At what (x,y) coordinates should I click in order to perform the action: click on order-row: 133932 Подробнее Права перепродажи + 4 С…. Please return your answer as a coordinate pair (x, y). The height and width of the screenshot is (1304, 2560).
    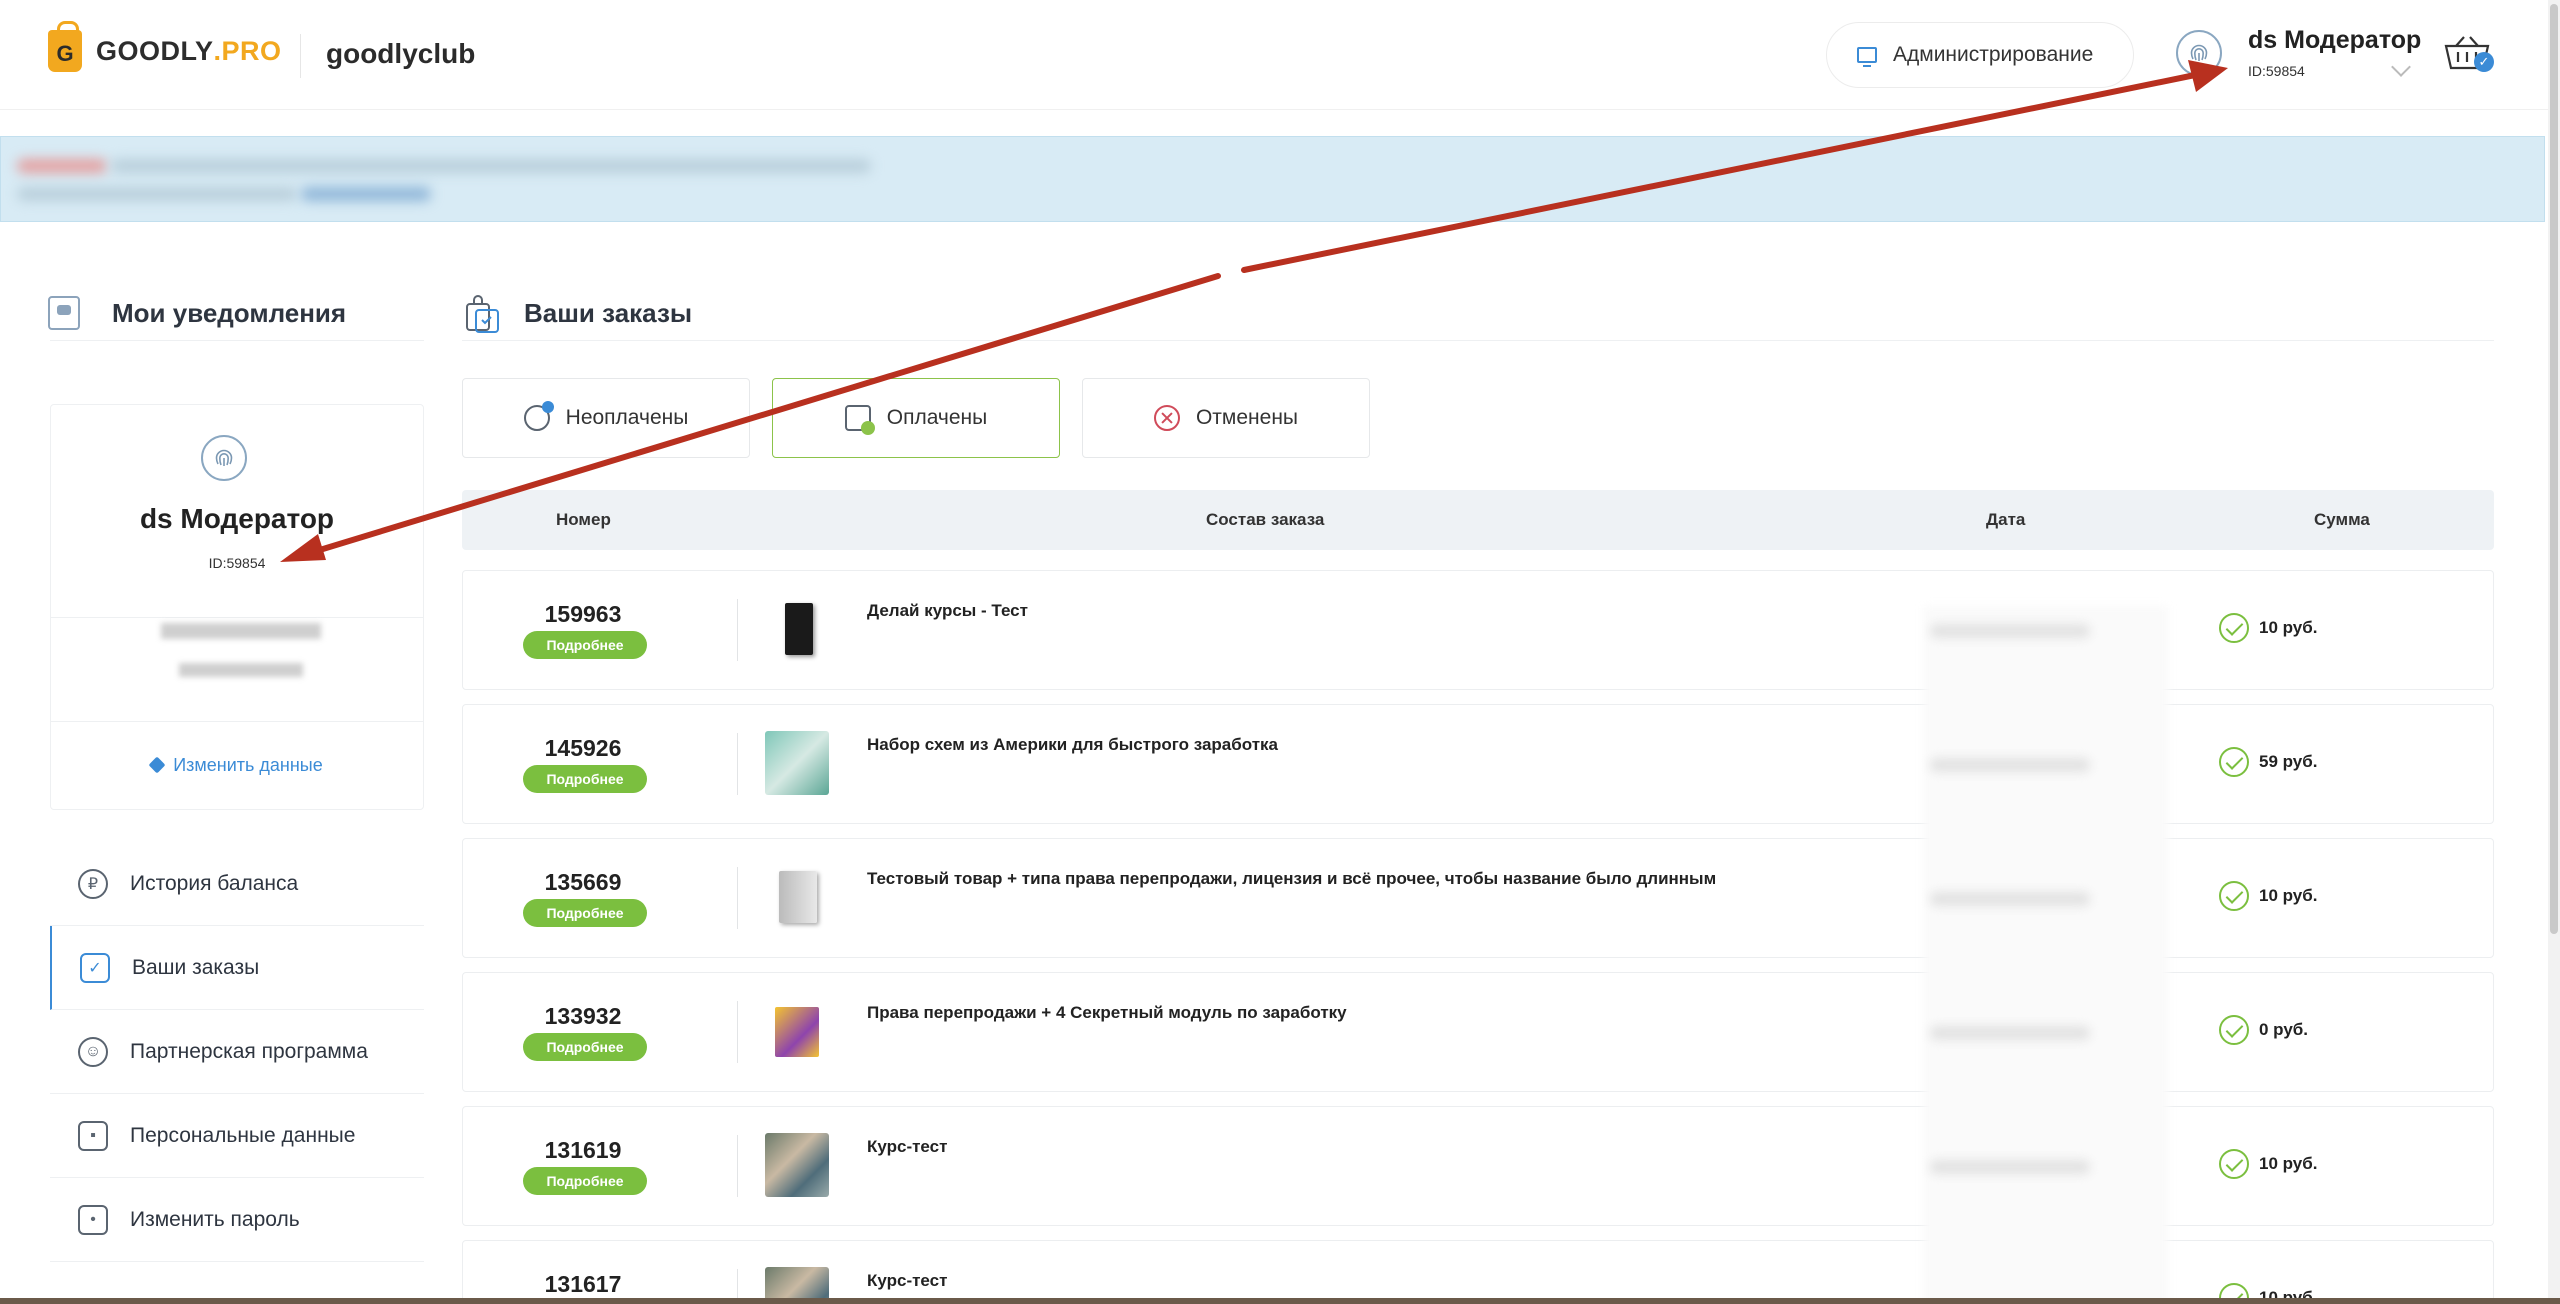
    Looking at the image, I should click on (1478, 1032).